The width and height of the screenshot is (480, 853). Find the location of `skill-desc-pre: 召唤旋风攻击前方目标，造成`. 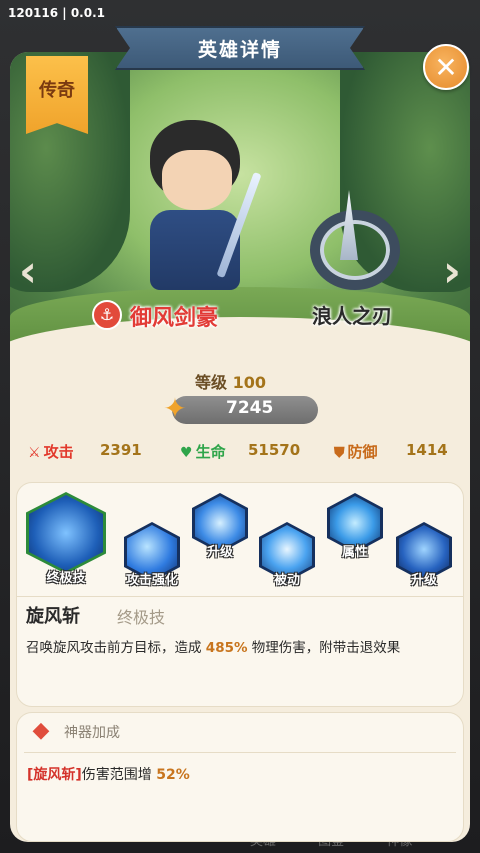

skill-desc-pre: 召唤旋风攻击前方目标，造成 is located at coordinates (116, 648).